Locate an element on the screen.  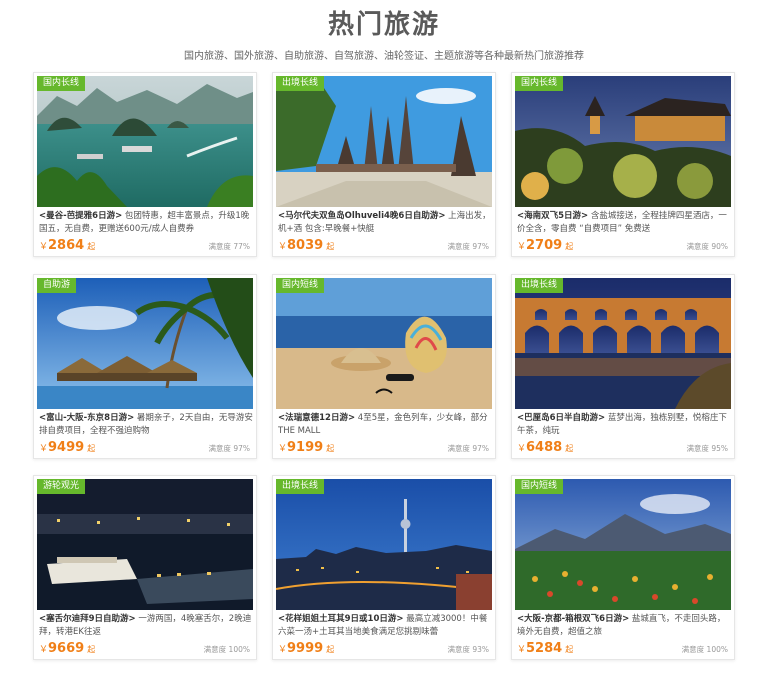
tour-price: ￥6488 起 is located at coordinates (545, 448).